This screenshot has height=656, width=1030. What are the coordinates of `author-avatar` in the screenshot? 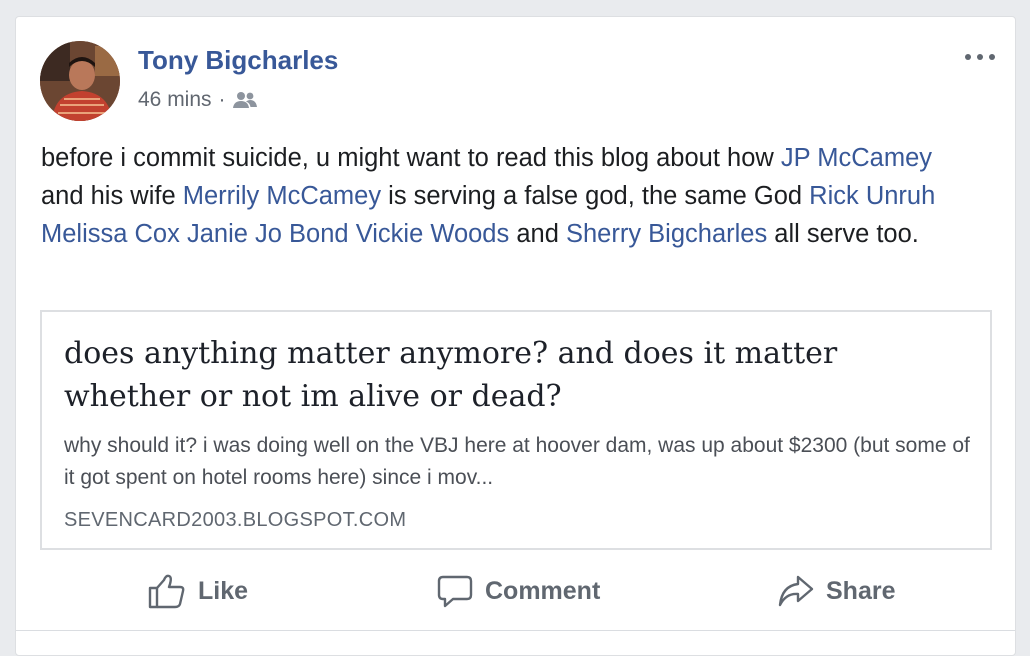 It's located at (80, 81).